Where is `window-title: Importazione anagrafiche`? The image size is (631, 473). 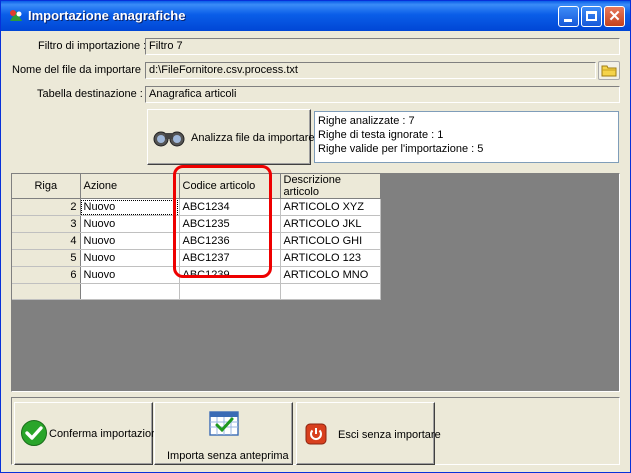 window-title: Importazione anagrafiche is located at coordinates (107, 15).